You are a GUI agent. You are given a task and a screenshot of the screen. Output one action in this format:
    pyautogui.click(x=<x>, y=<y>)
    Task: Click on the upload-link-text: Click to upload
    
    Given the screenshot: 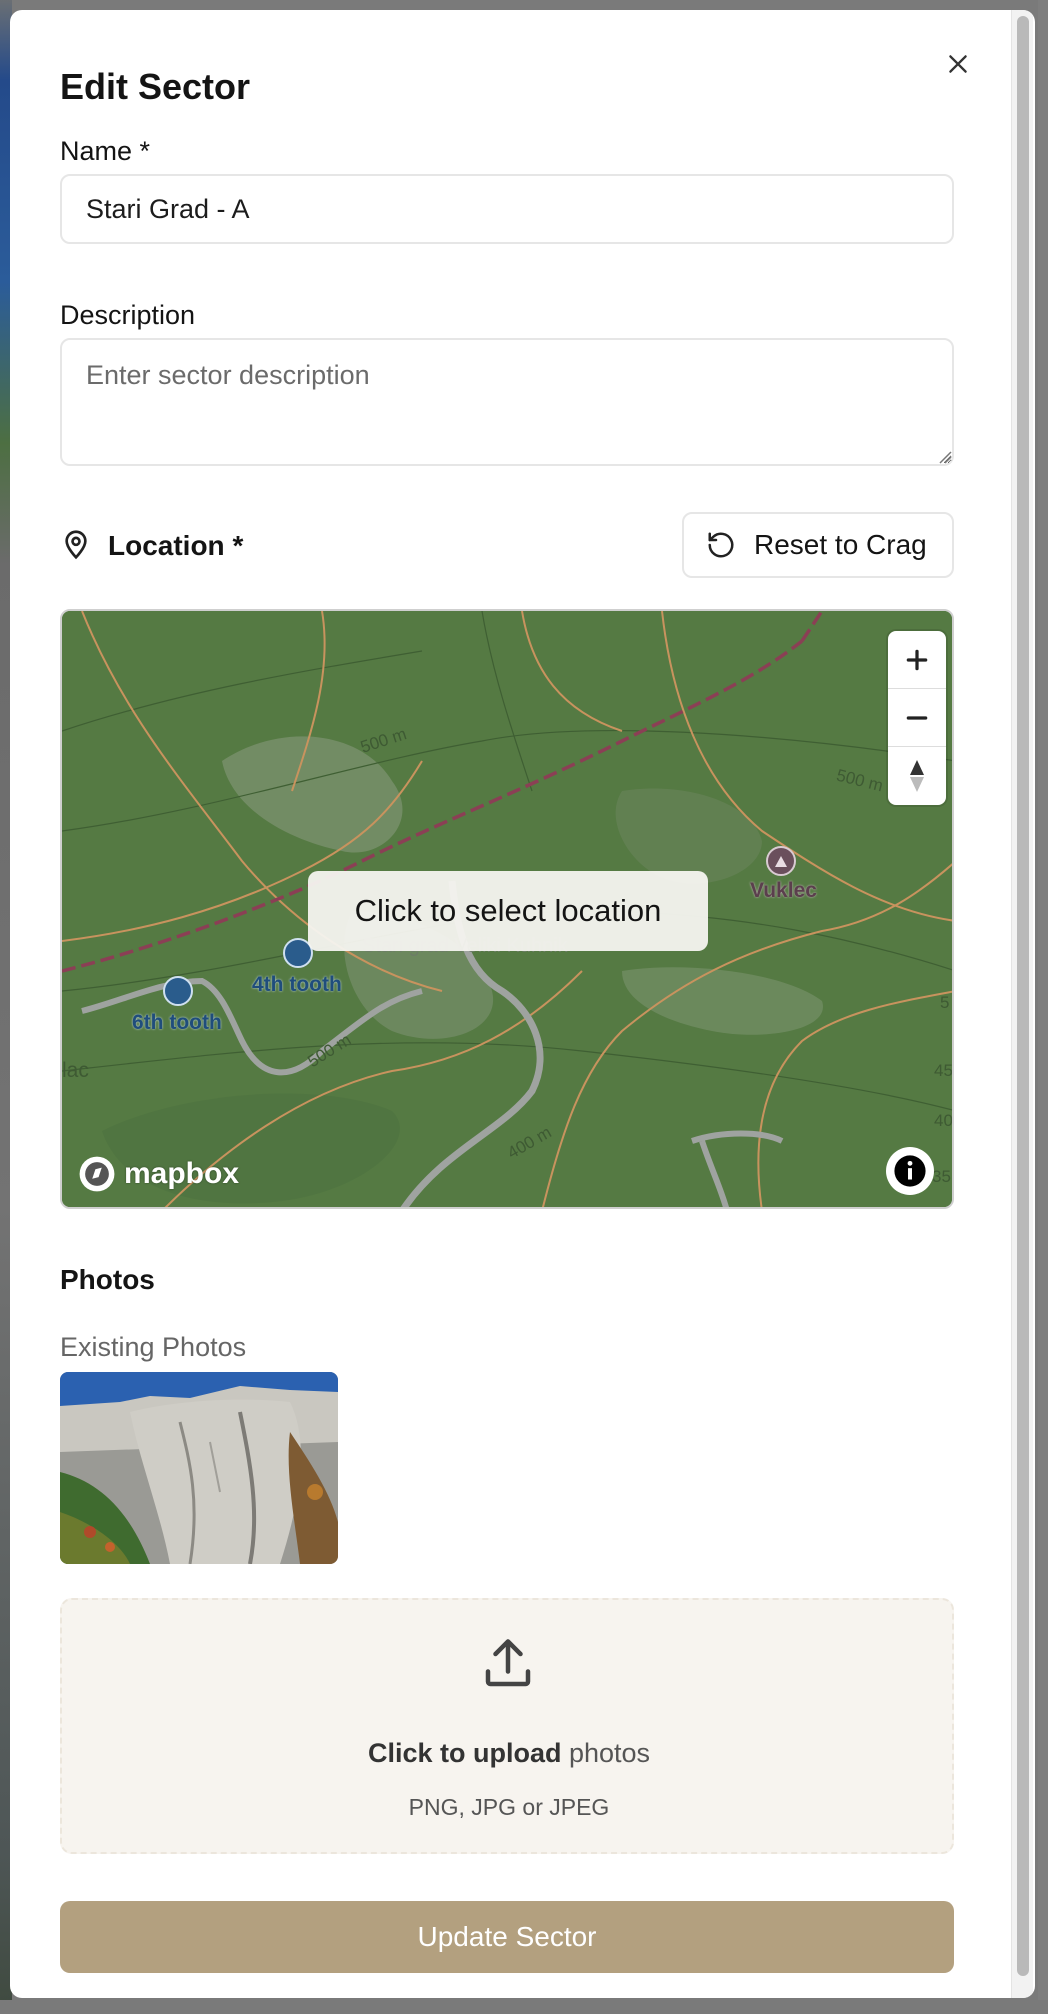 What is the action you would take?
    pyautogui.click(x=465, y=1753)
    